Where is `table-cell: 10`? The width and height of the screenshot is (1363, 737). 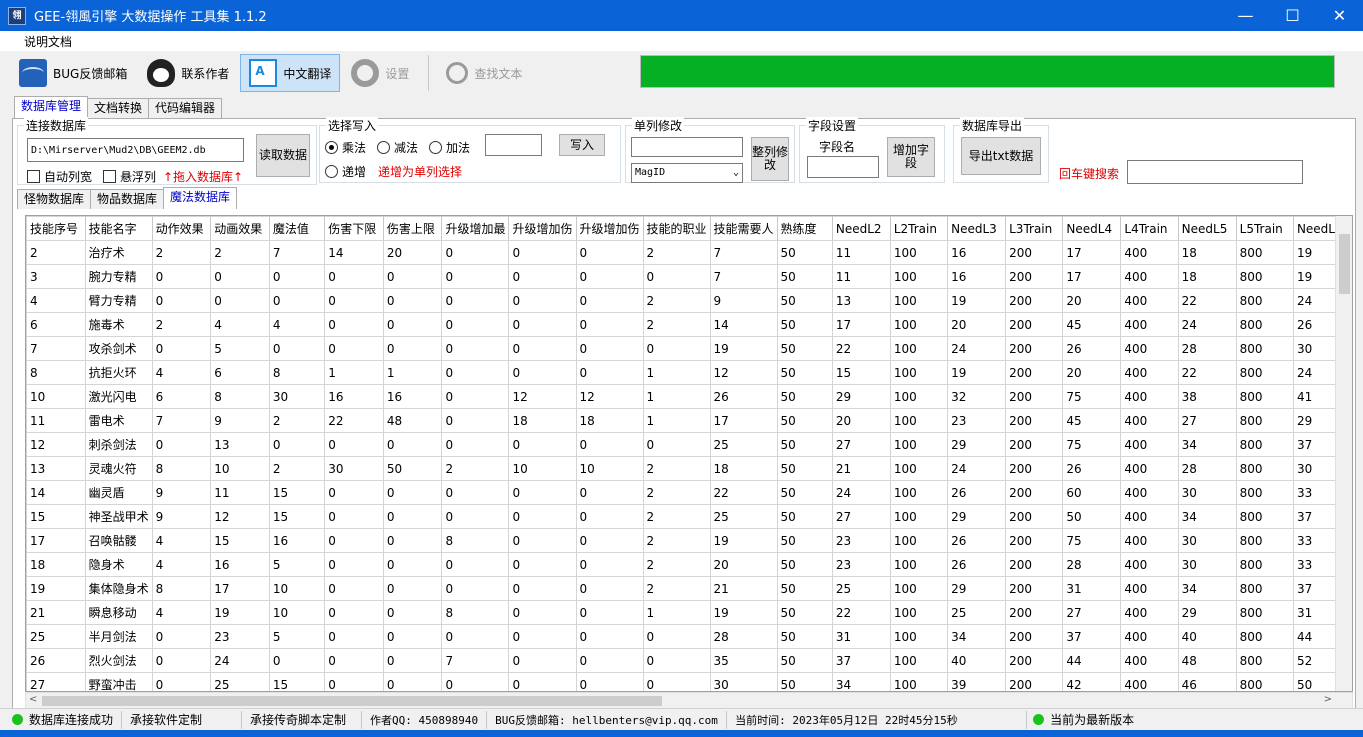 table-cell: 10 is located at coordinates (56, 396).